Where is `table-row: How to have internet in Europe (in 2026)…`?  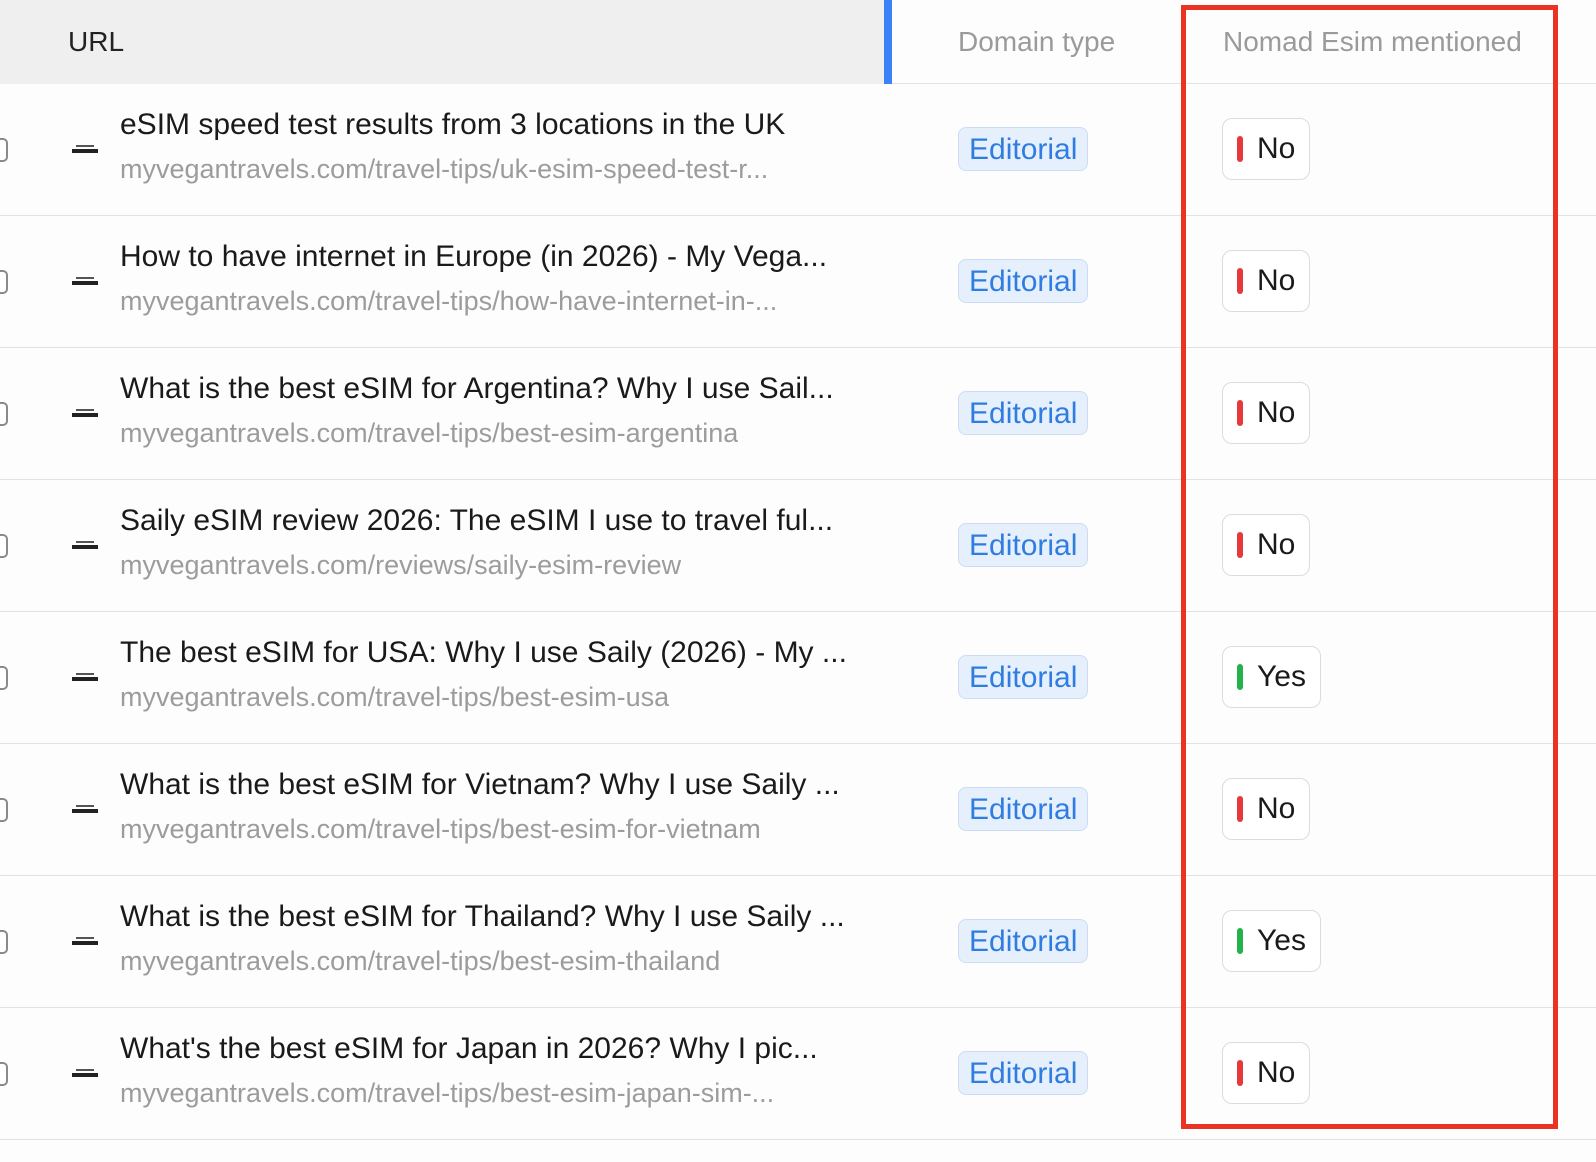
table-row: How to have internet in Europe (in 2026)… is located at coordinates (798, 282).